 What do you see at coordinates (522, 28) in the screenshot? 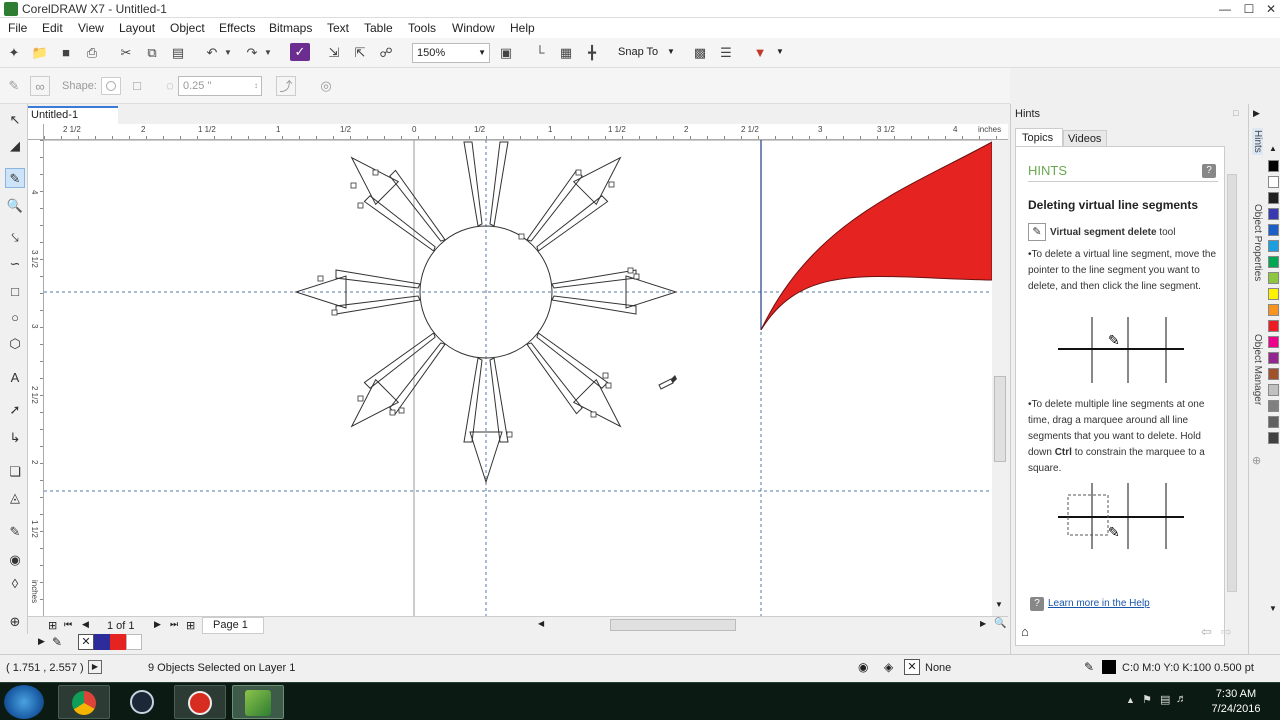
I see `menu-help: Help` at bounding box center [522, 28].